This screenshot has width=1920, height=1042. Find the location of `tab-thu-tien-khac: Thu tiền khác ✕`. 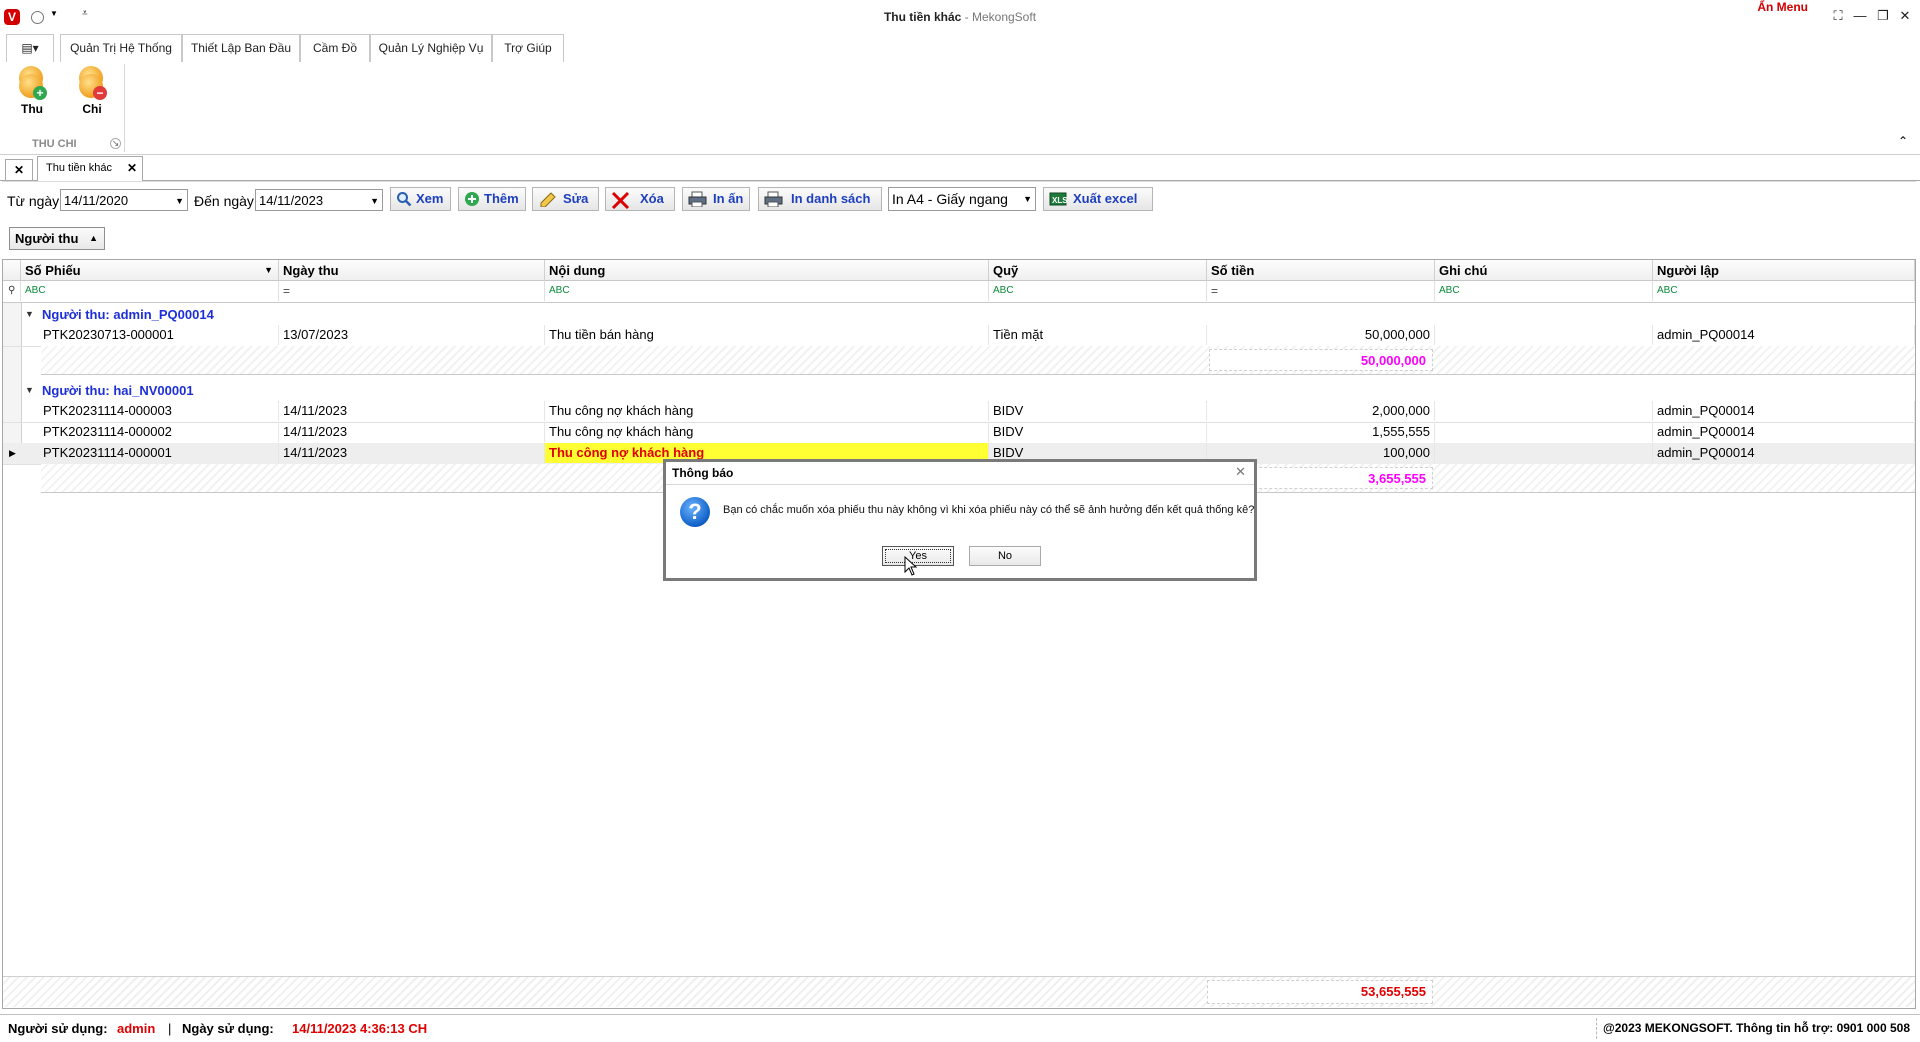

tab-thu-tien-khac: Thu tiền khác ✕ is located at coordinates (90, 169).